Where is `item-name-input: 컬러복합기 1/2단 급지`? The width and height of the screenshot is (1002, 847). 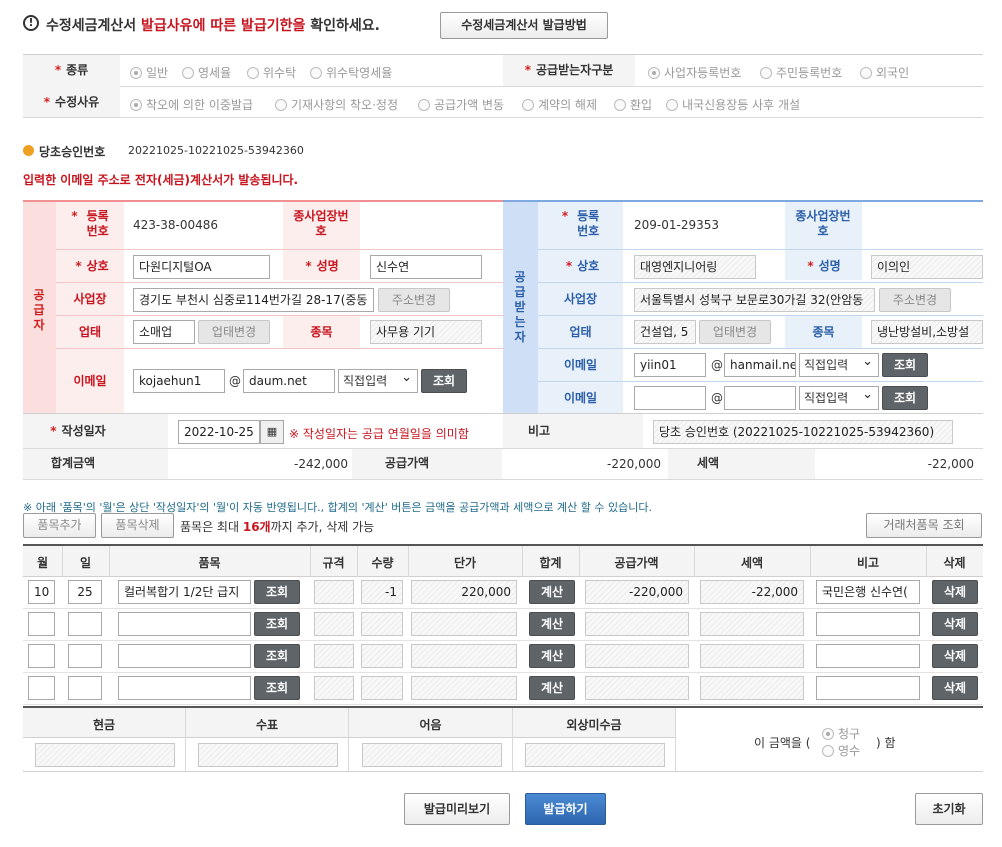 item-name-input: 컬러복합기 1/2단 급지 is located at coordinates (184, 592).